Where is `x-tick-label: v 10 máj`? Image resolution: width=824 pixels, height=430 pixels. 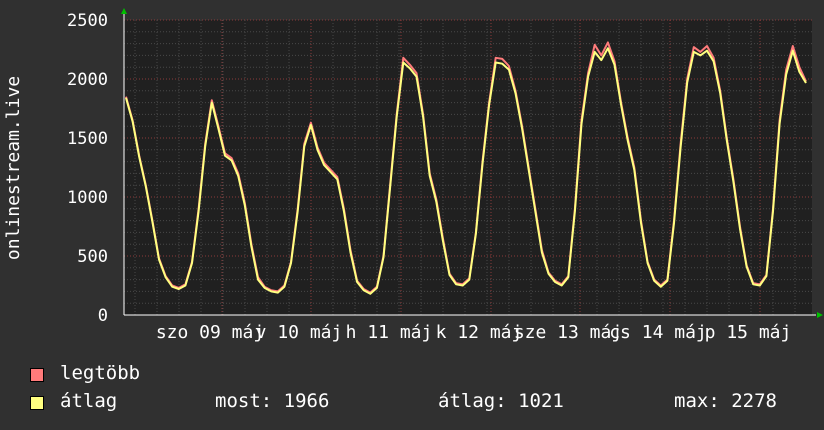
x-tick-label: v 10 máj is located at coordinates (299, 332).